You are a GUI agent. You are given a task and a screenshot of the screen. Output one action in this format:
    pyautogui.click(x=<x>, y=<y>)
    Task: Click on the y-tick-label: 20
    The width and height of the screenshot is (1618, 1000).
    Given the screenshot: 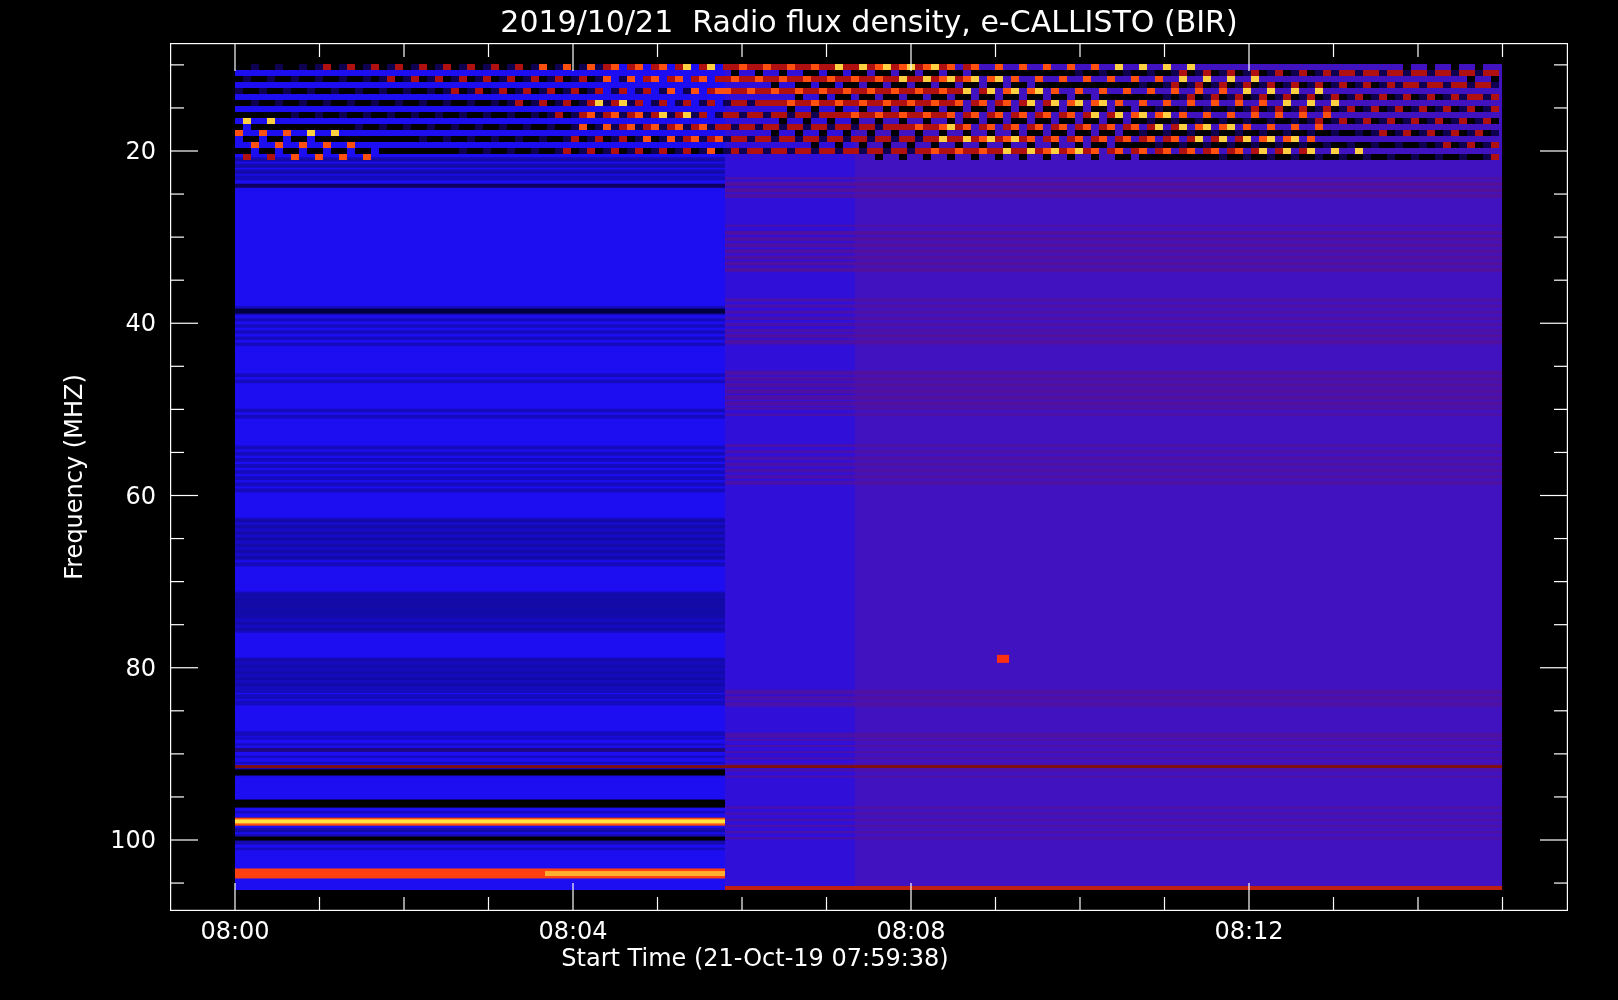 What is the action you would take?
    pyautogui.click(x=140, y=151)
    